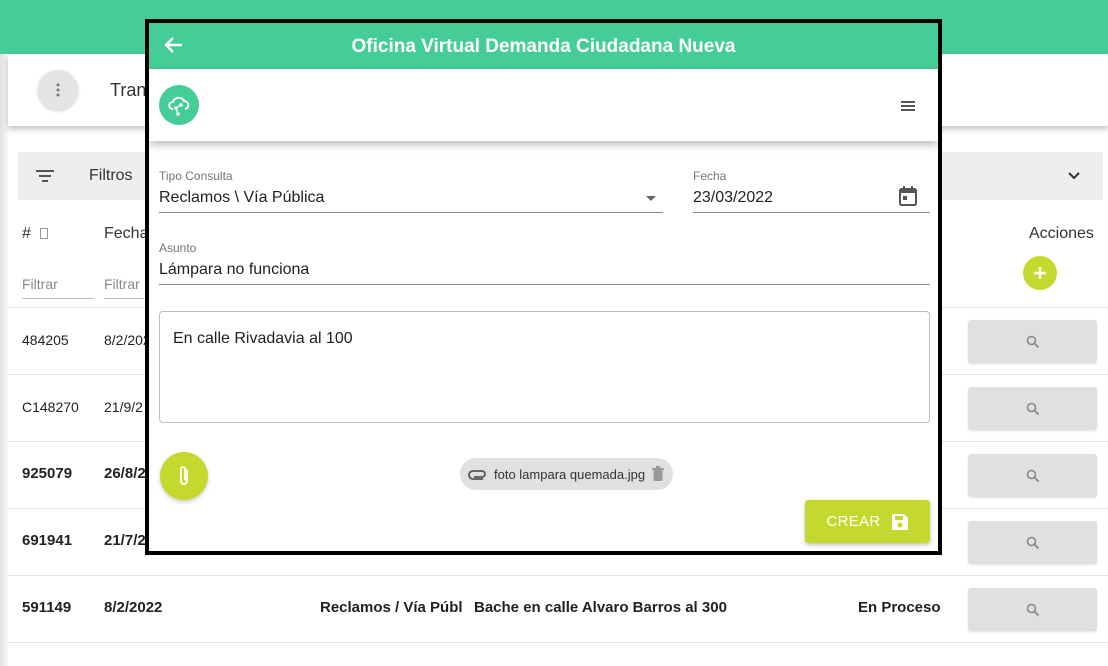 This screenshot has height=666, width=1108. I want to click on paperclip-icon, so click(184, 475).